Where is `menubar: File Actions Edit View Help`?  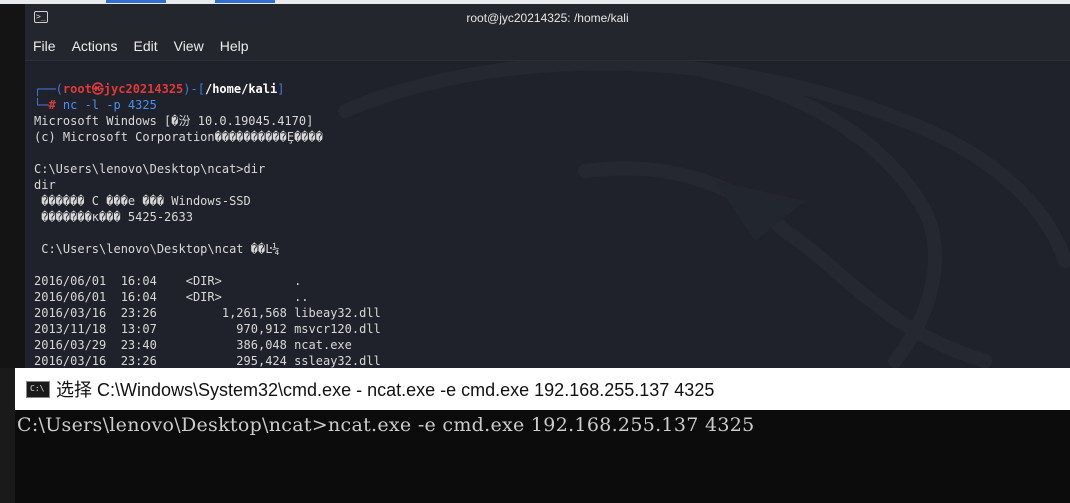
menubar: File Actions Edit View Help is located at coordinates (547, 46).